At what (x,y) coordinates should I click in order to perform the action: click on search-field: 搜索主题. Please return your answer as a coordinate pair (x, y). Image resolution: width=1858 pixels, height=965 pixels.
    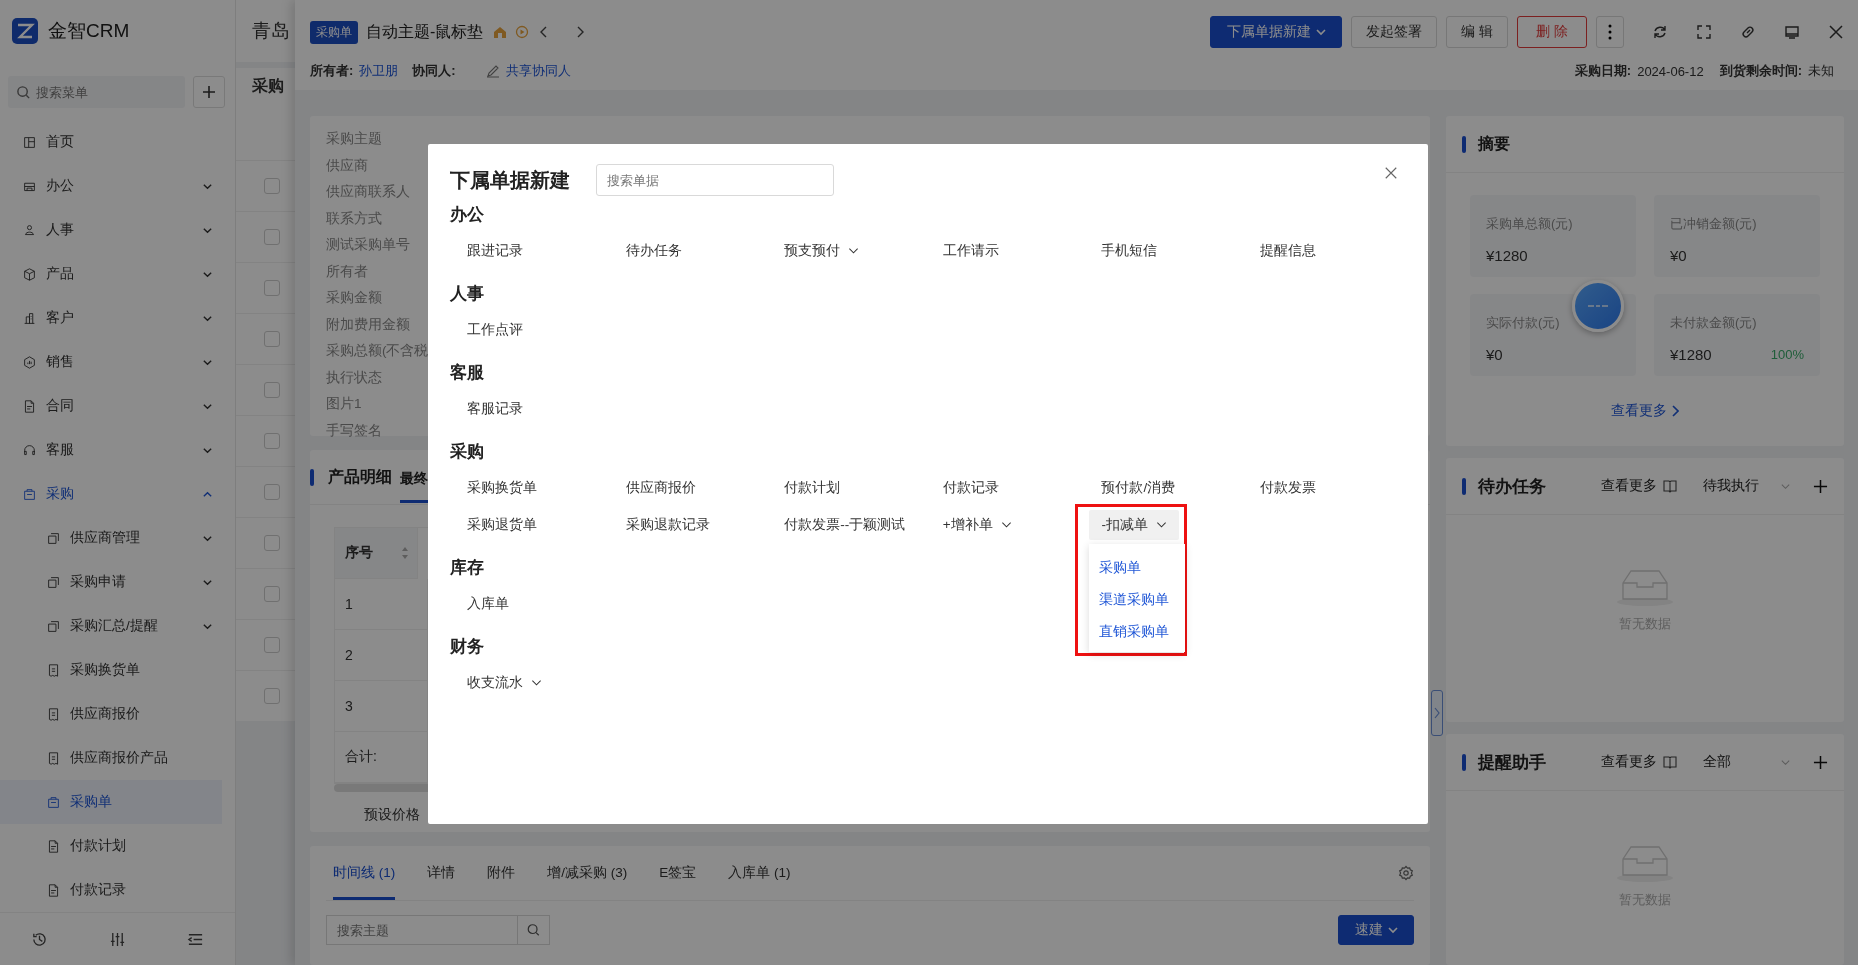
    Looking at the image, I should click on (422, 930).